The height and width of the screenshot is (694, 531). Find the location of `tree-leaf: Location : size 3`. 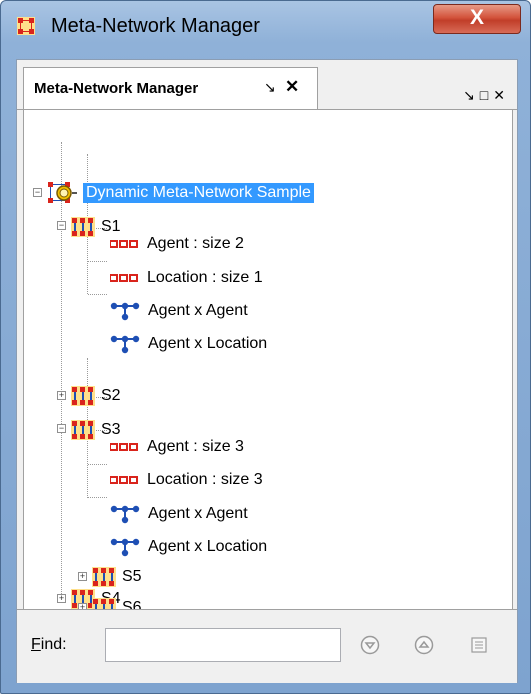

tree-leaf: Location : size 3 is located at coordinates (186, 480).